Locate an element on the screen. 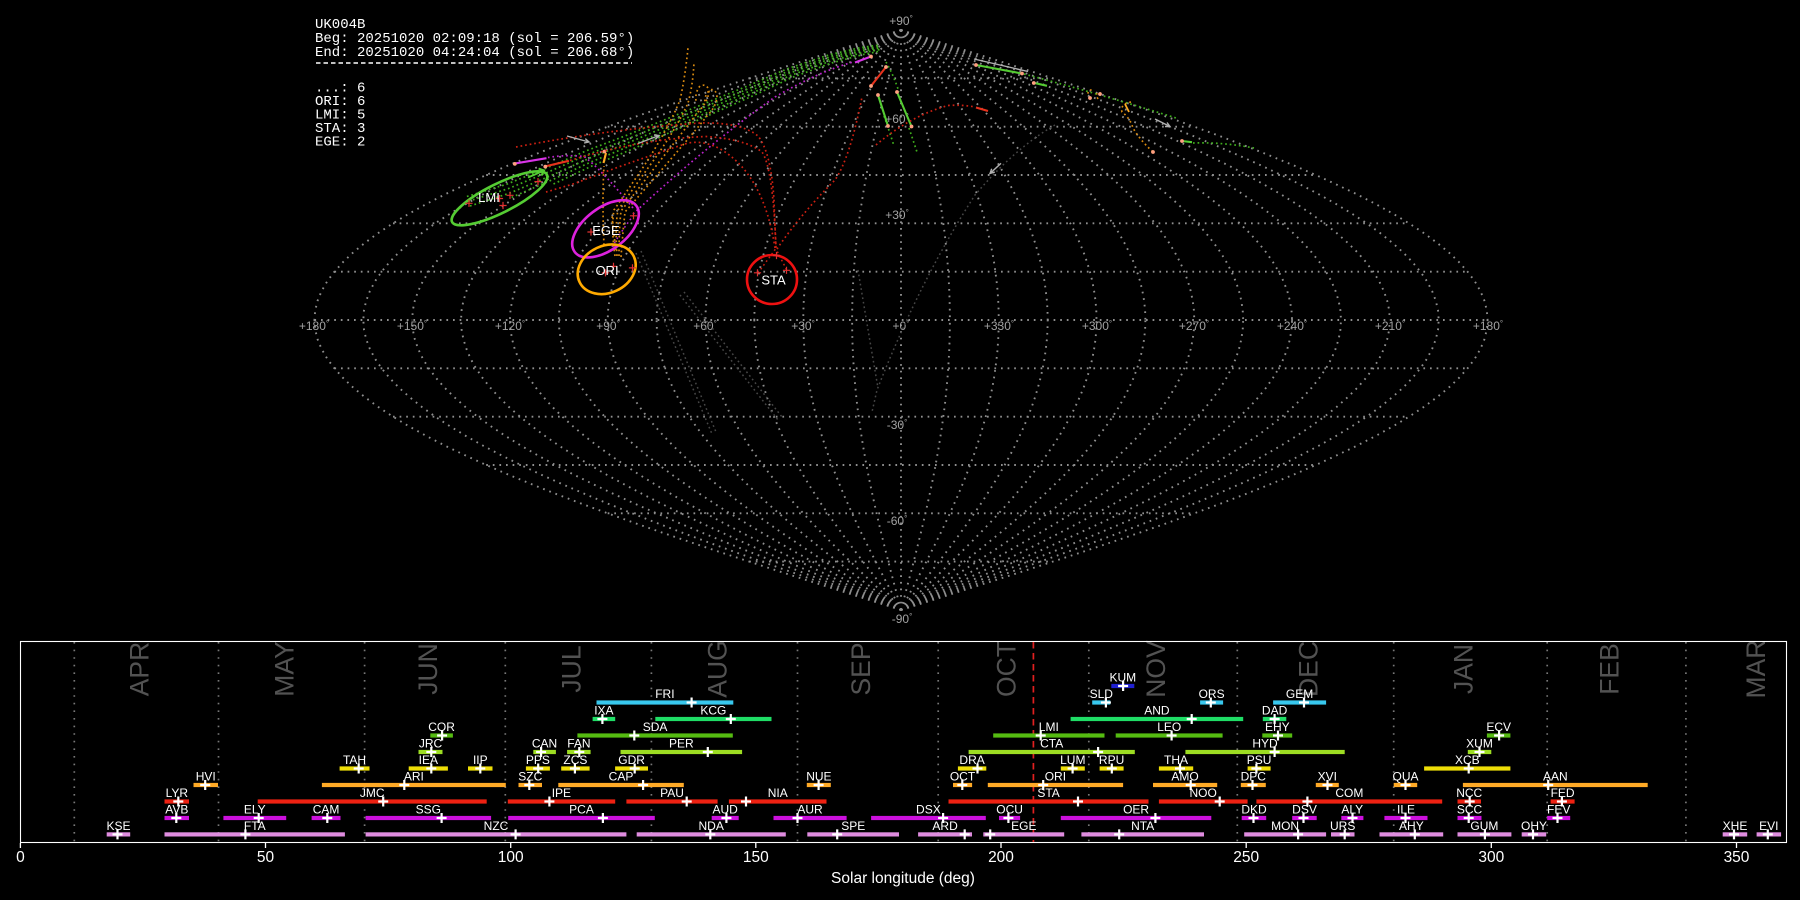  svg-text: XCB is located at coordinates (1467, 760).